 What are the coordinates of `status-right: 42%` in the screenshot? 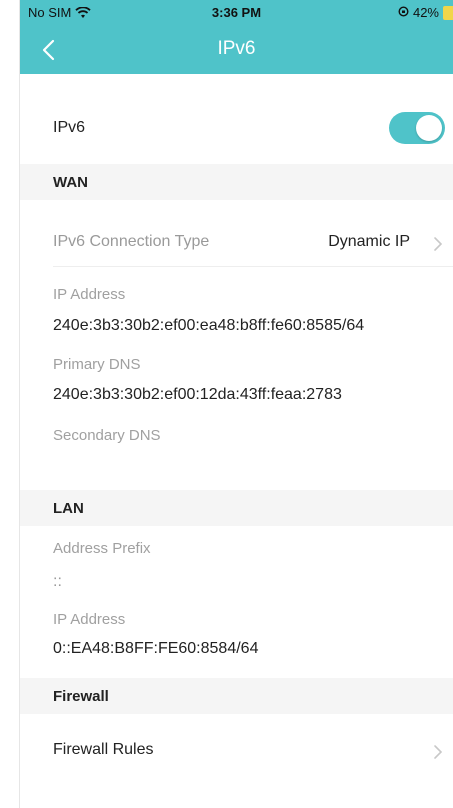 It's located at (425, 12).